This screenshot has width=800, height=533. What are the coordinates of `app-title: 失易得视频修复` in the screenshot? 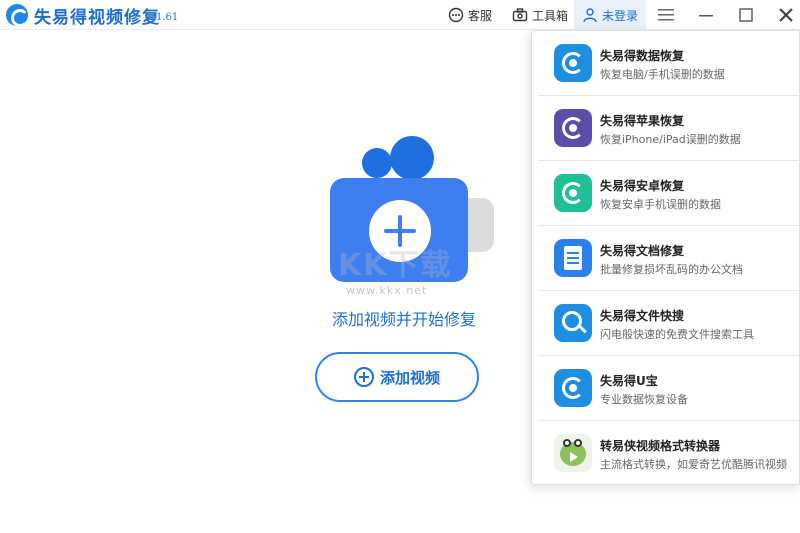 It's located at (97, 18).